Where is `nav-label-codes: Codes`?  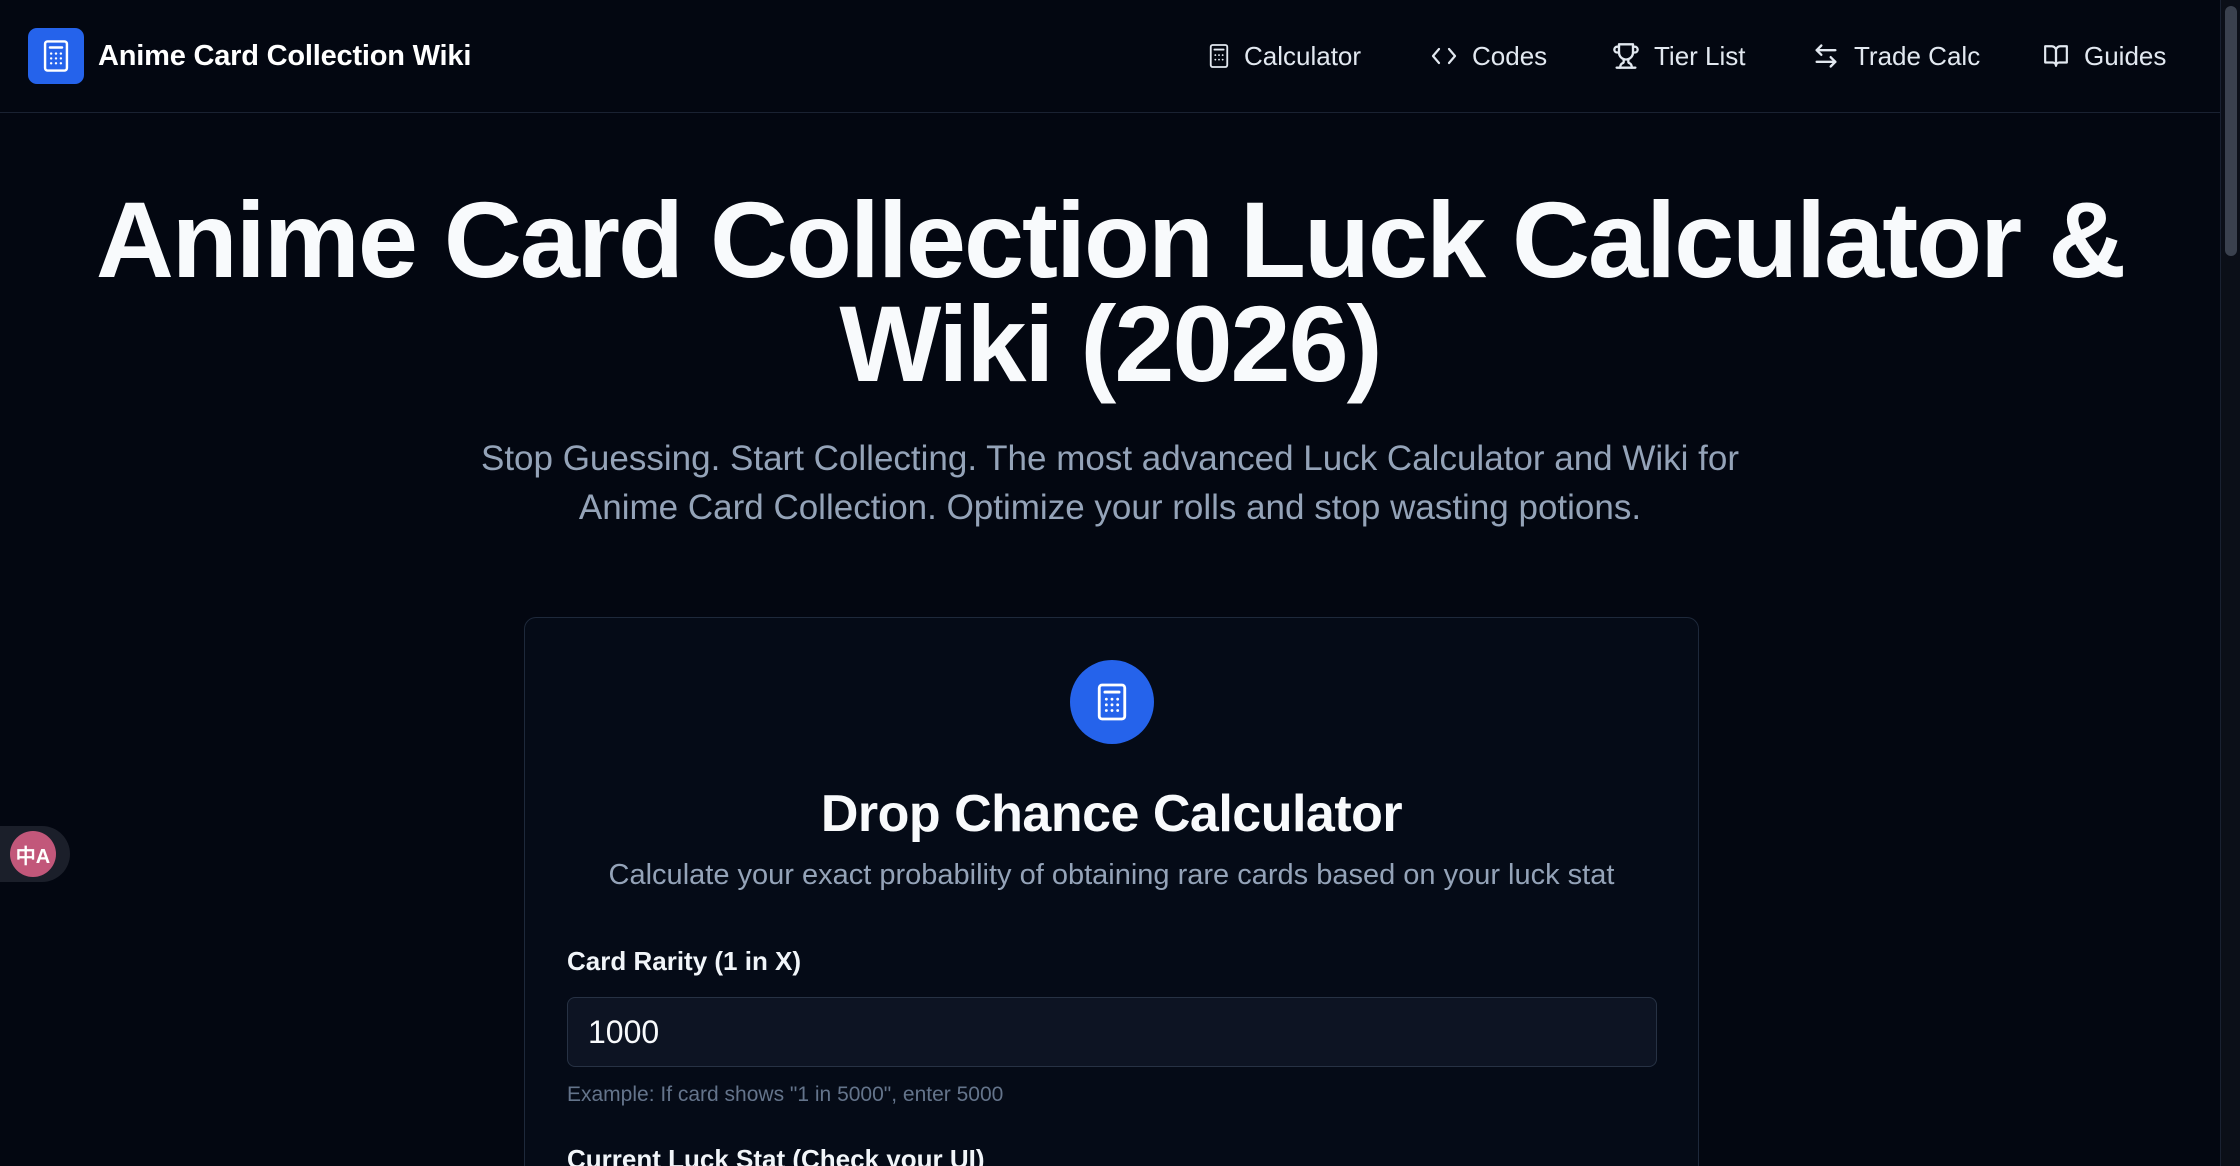
nav-label-codes: Codes is located at coordinates (1510, 55).